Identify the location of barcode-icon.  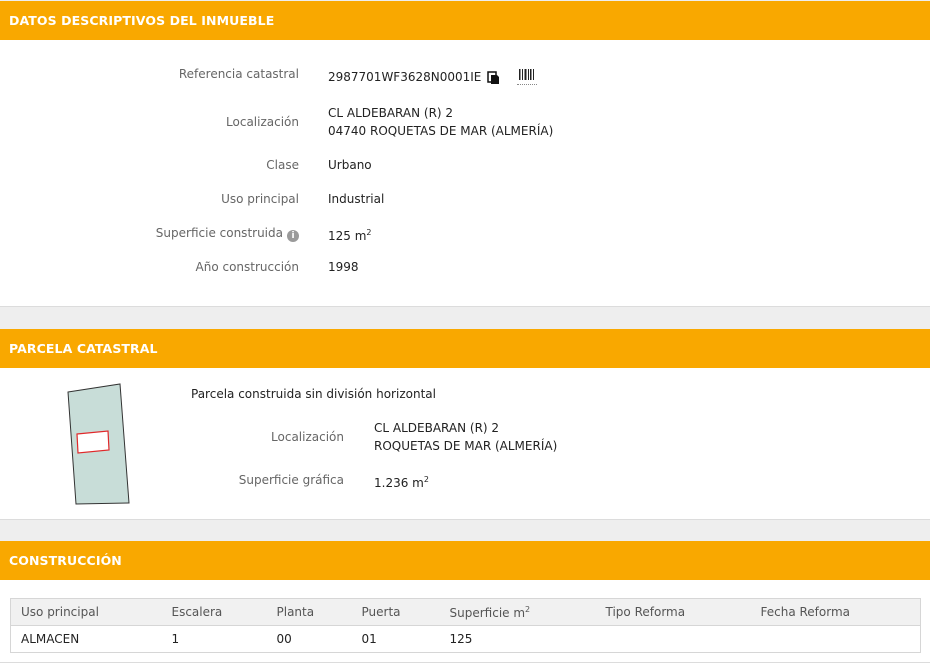
(527, 76).